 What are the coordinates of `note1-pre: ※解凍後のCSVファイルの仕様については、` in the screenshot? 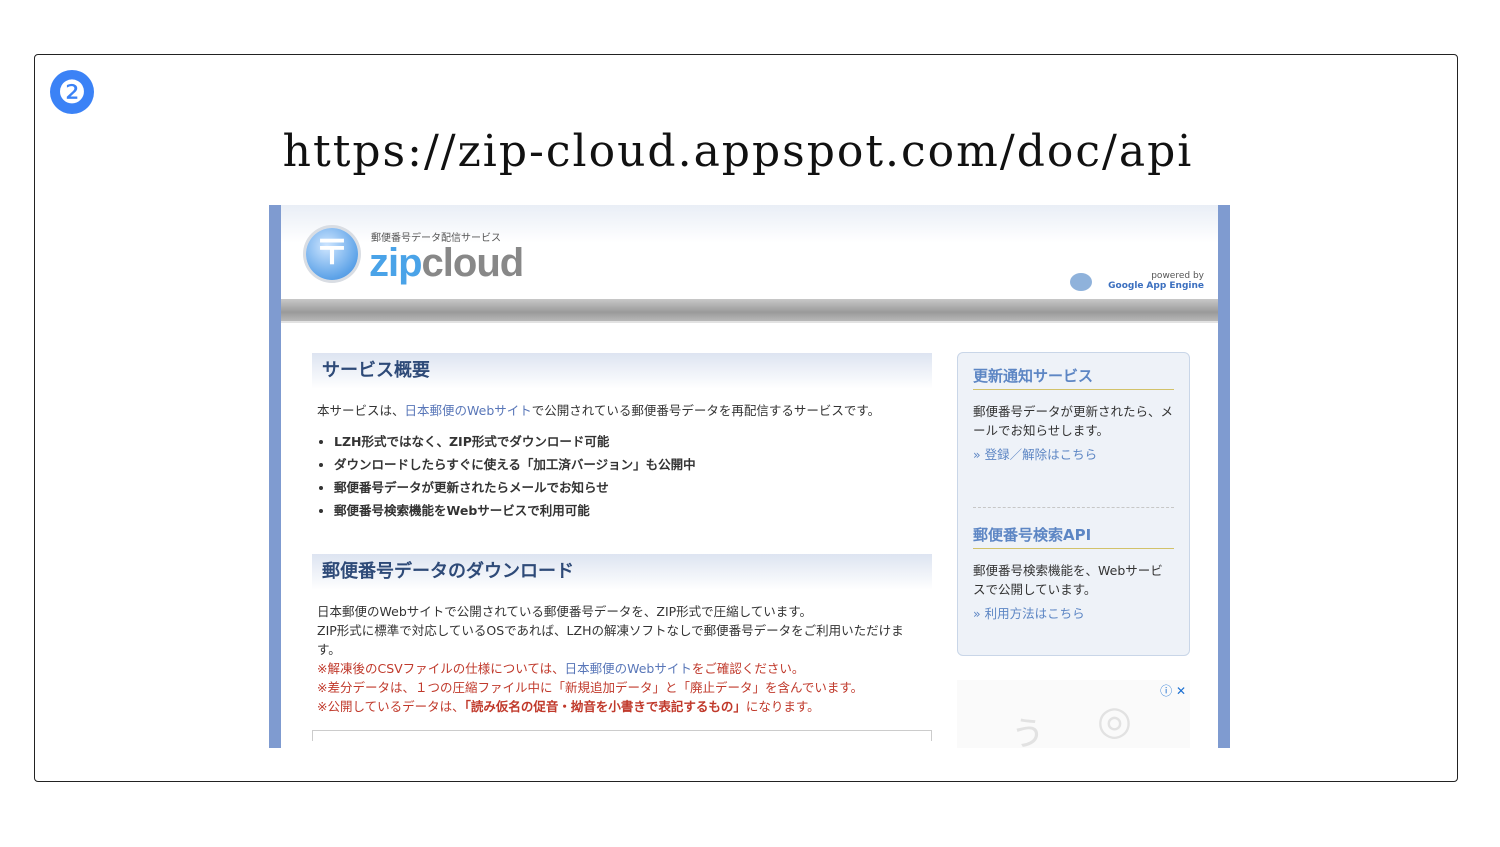 It's located at (441, 668).